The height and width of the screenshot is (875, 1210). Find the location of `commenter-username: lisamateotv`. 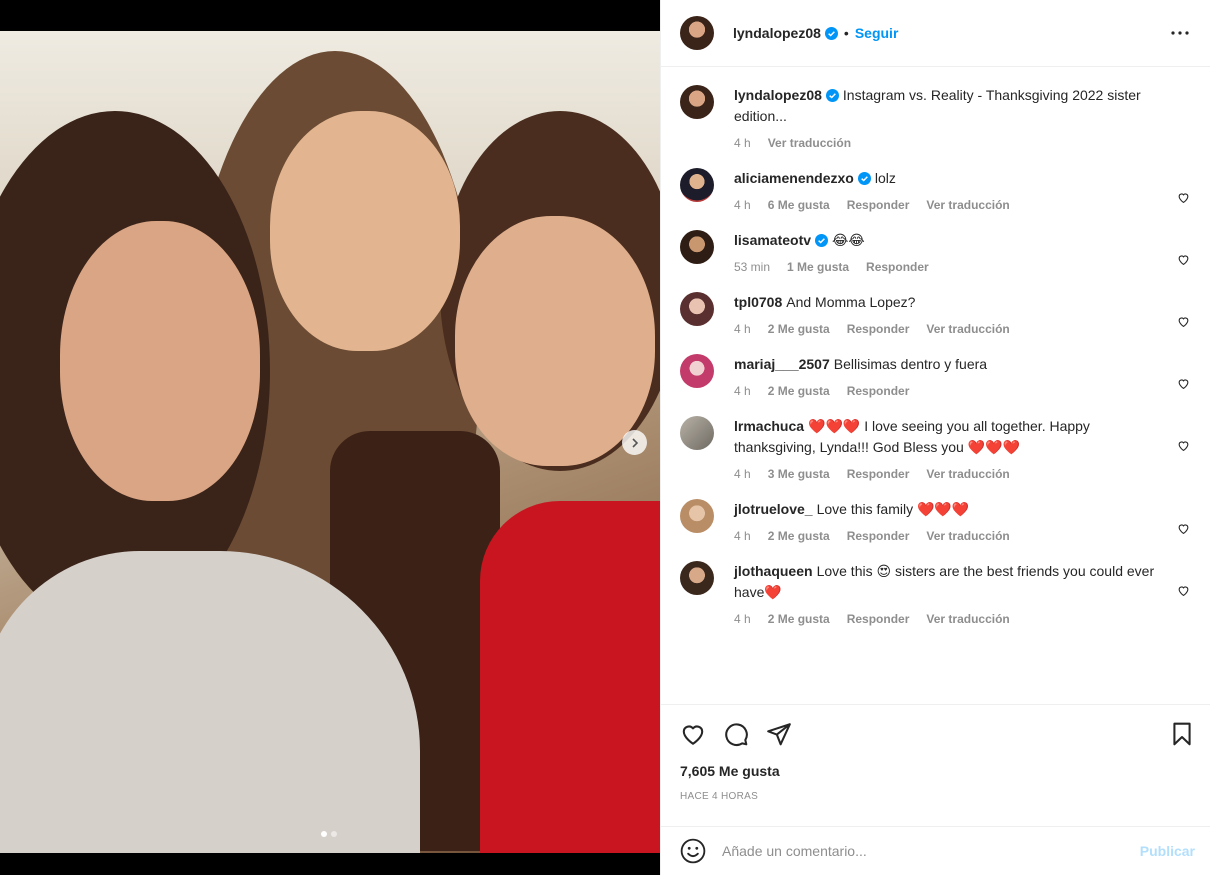

commenter-username: lisamateotv is located at coordinates (772, 240).